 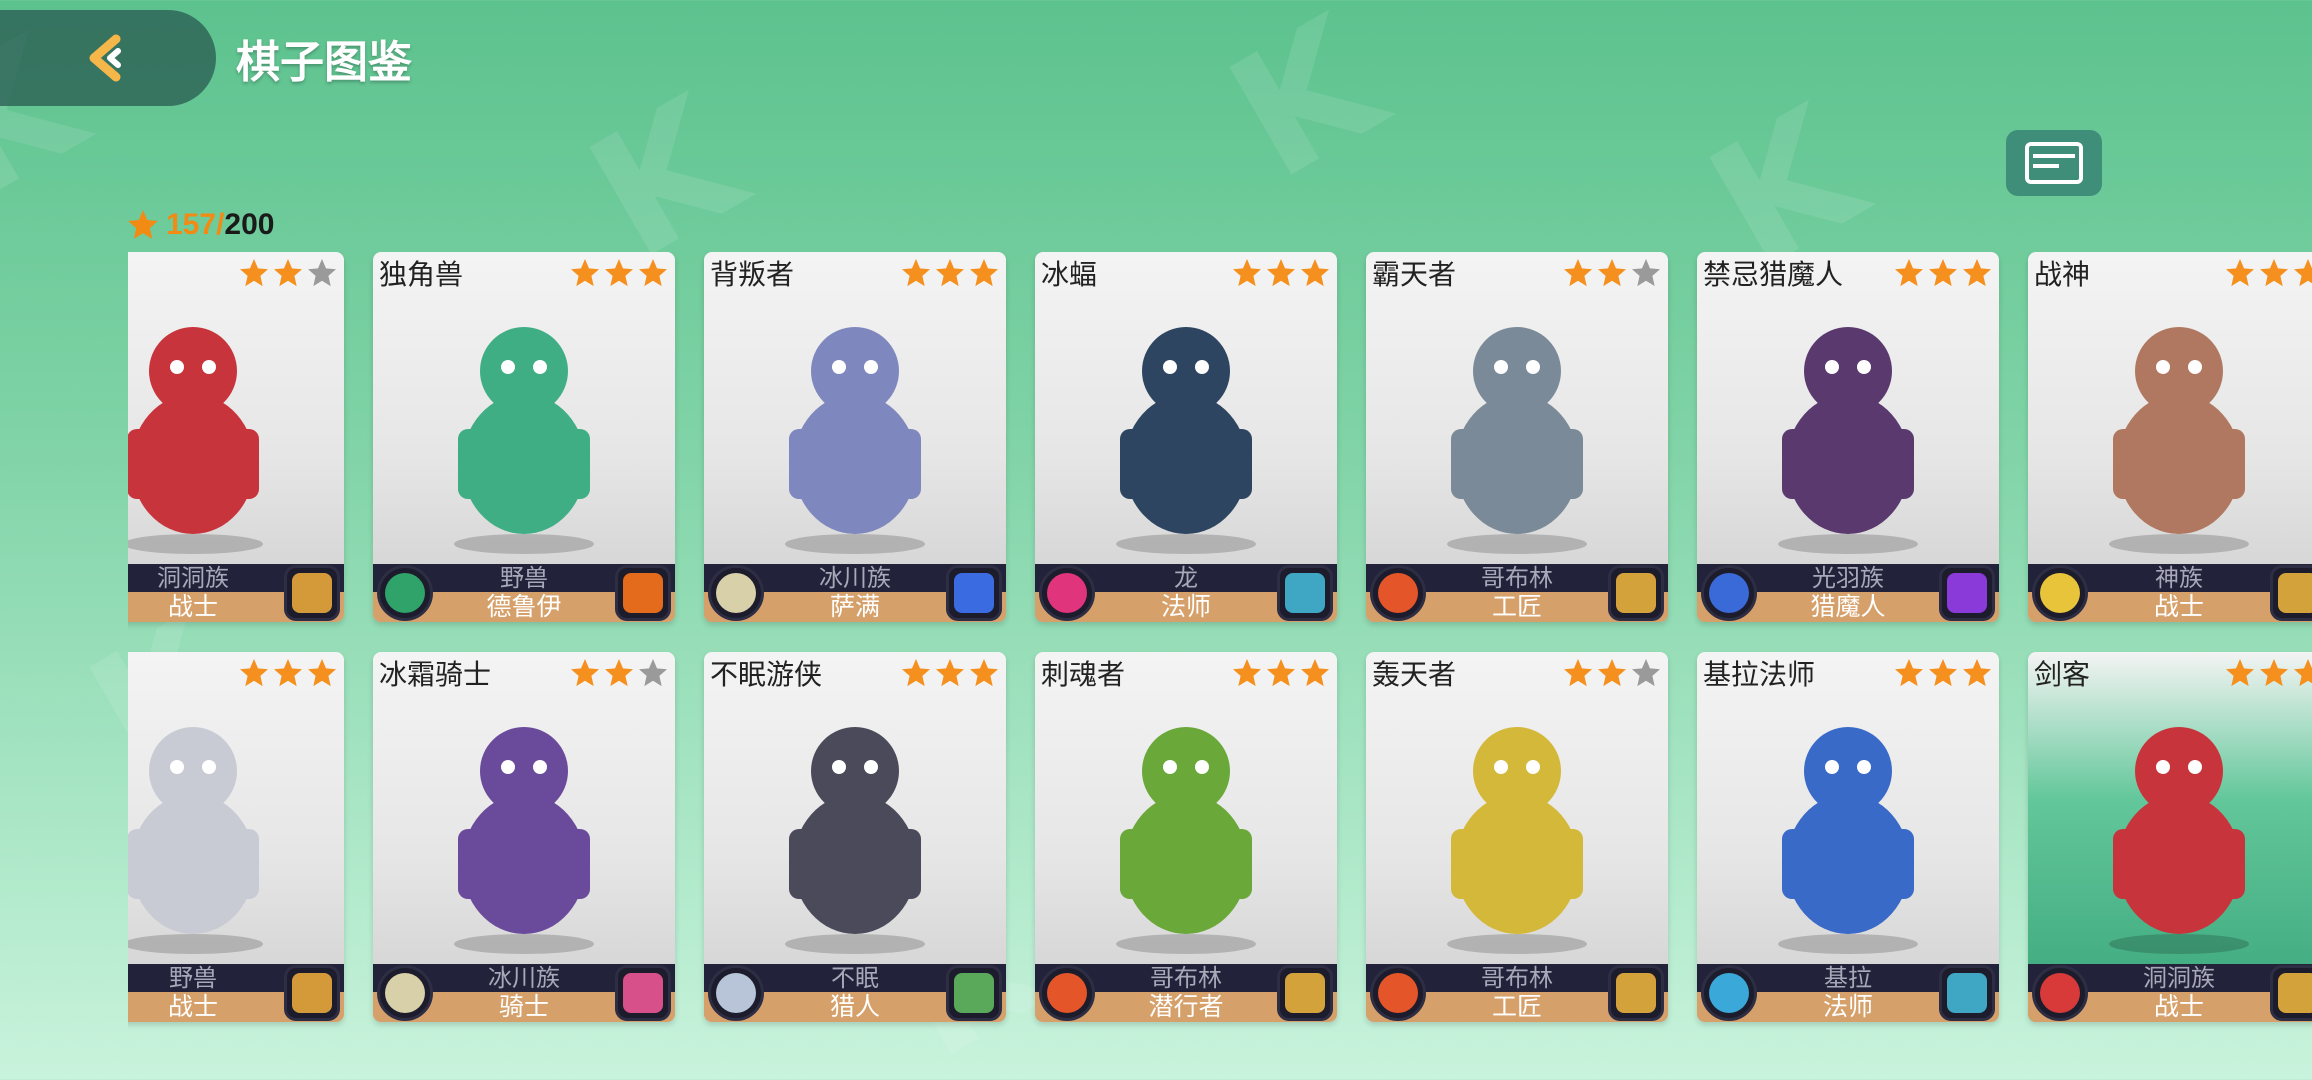 I want to click on piece-traits: 不眠 猎人, so click(x=855, y=993).